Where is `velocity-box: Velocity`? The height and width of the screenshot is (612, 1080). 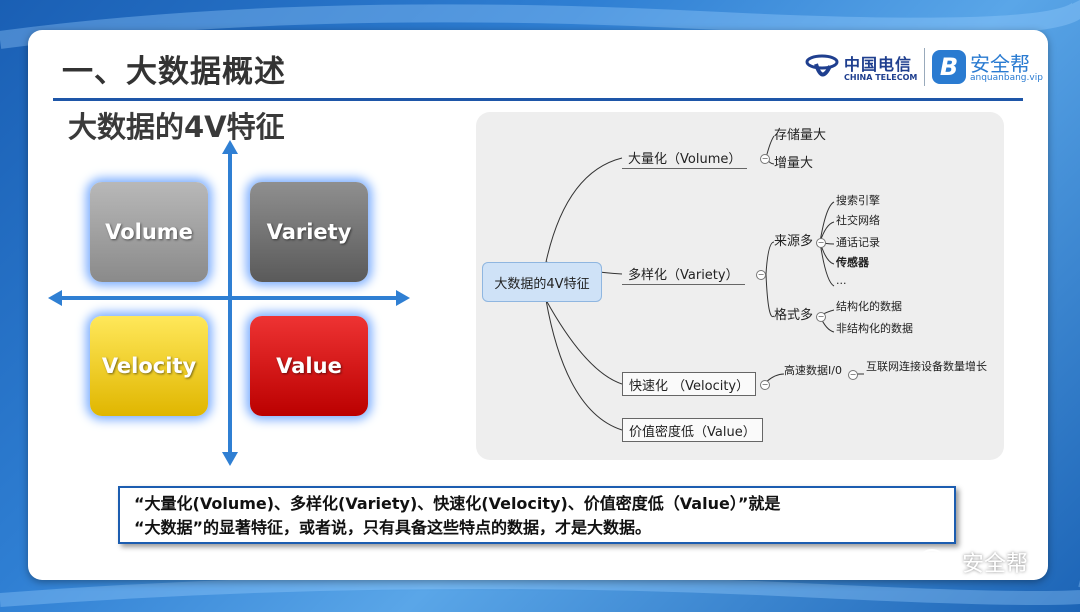
velocity-box: Velocity is located at coordinates (149, 366).